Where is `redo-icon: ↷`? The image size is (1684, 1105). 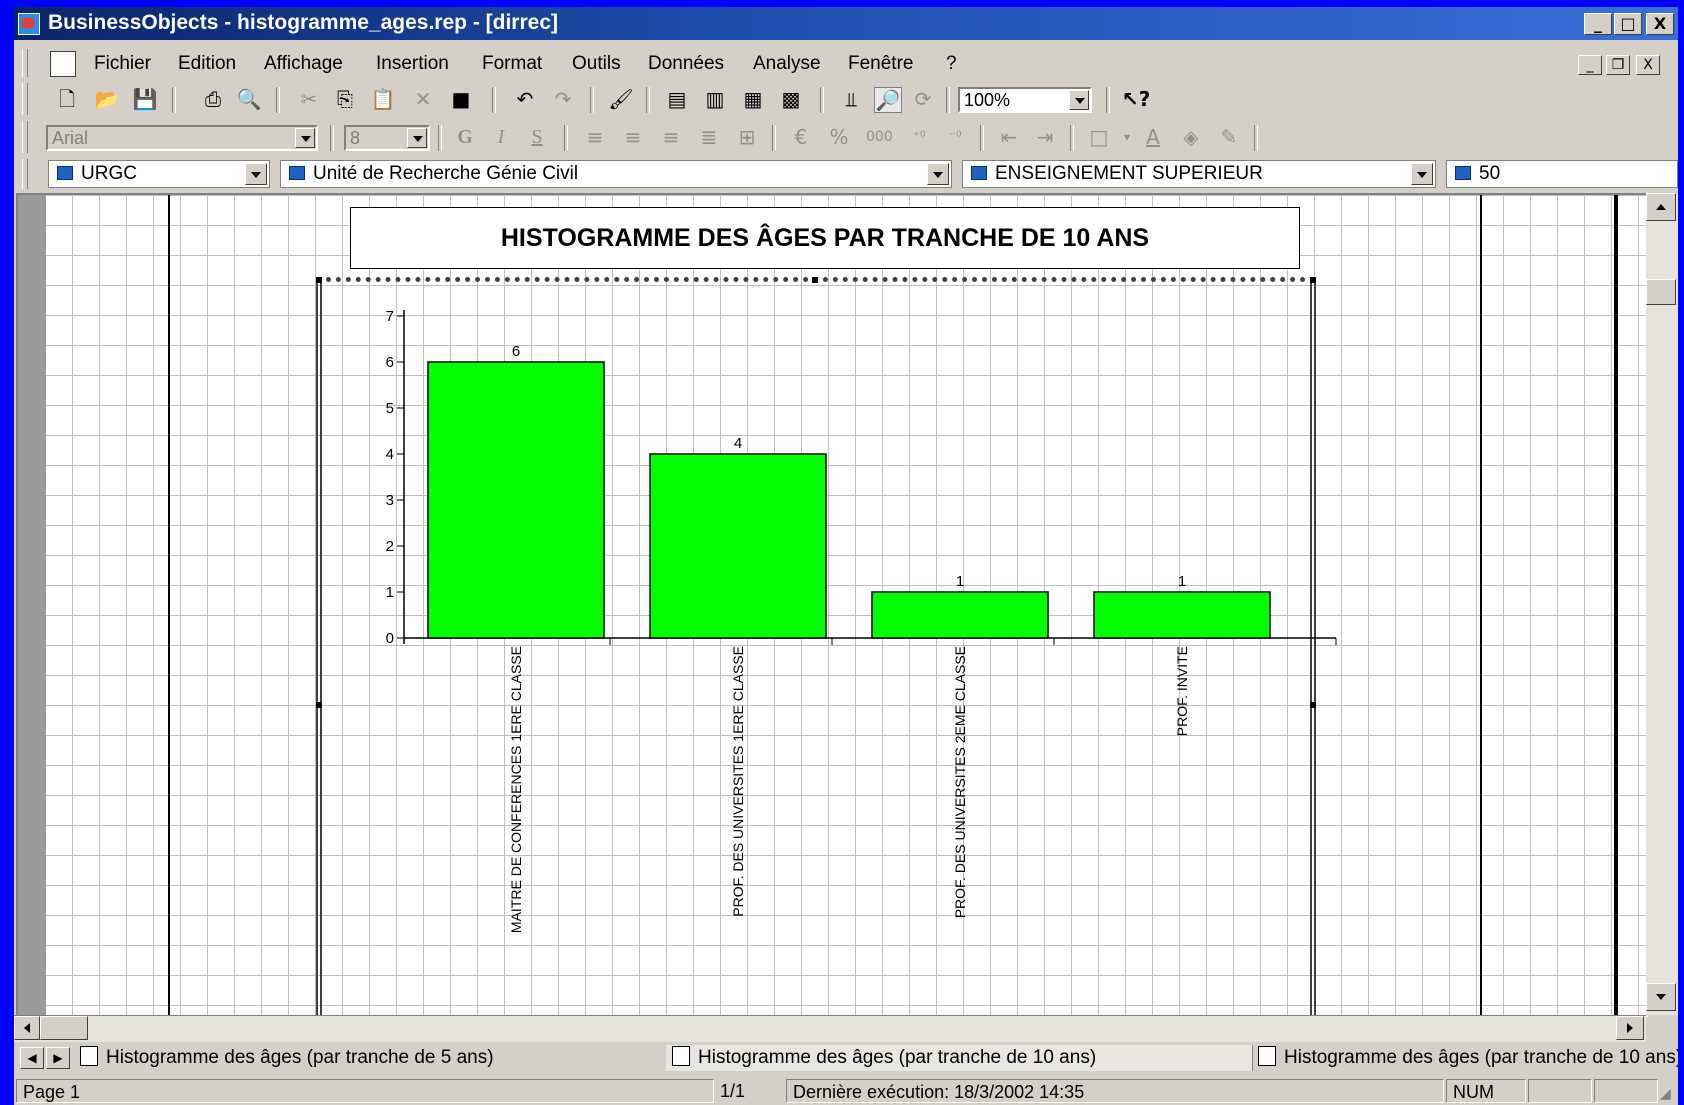 redo-icon: ↷ is located at coordinates (563, 99).